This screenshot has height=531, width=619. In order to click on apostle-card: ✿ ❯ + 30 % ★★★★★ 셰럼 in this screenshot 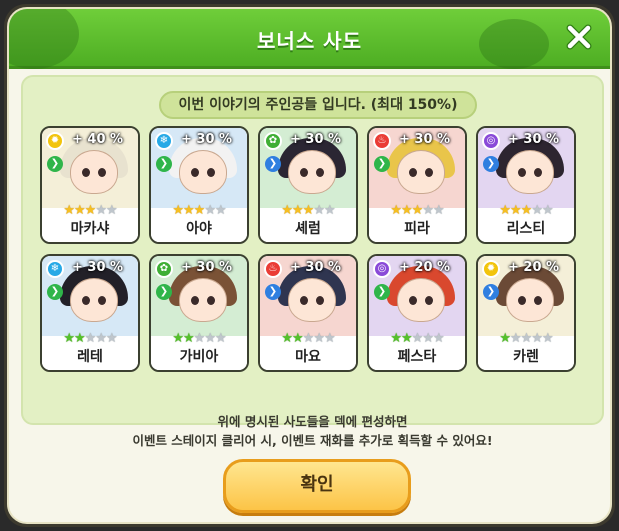, I will do `click(308, 185)`.